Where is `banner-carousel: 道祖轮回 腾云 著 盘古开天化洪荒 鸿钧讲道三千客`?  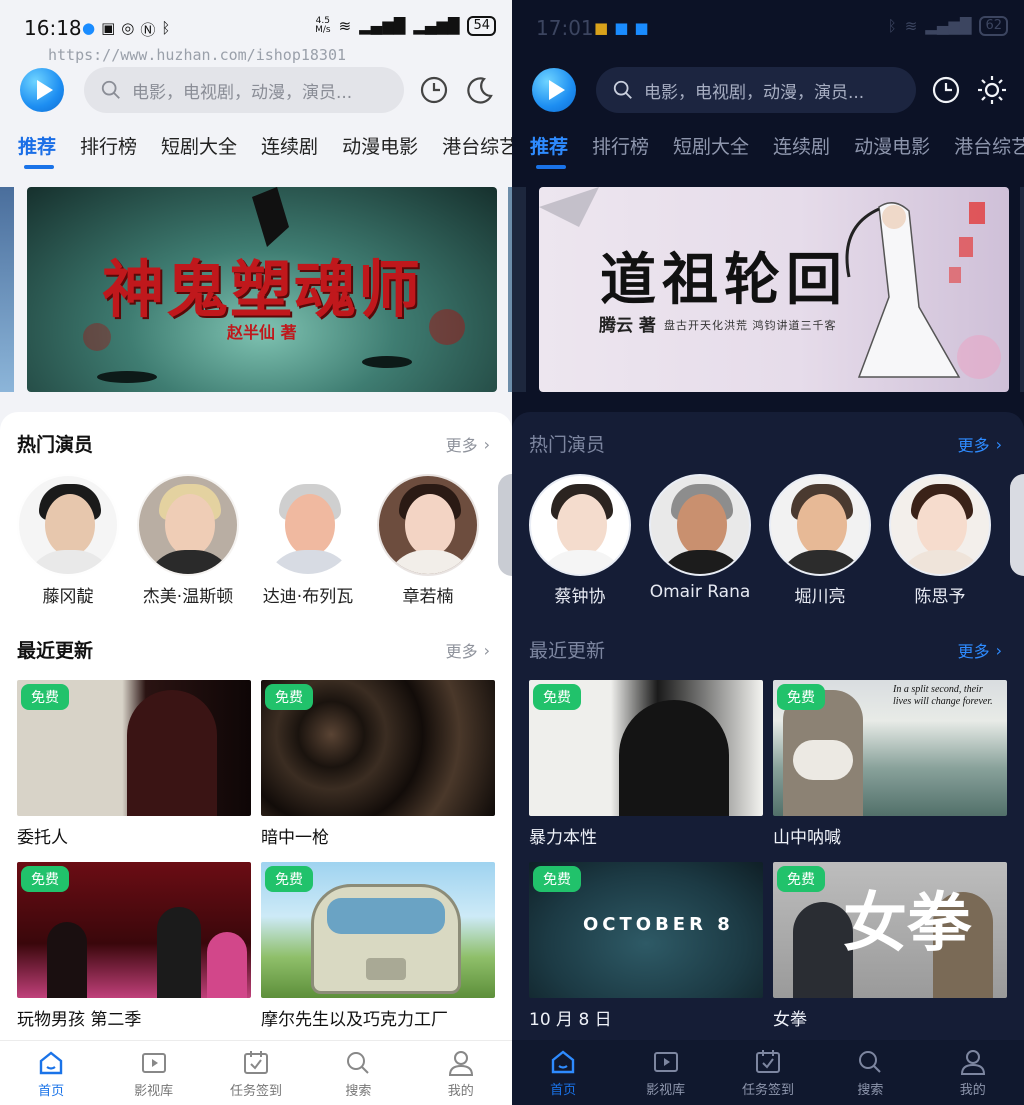 banner-carousel: 道祖轮回 腾云 著 盘古开天化洪荒 鸿钧讲道三千客 is located at coordinates (774, 289).